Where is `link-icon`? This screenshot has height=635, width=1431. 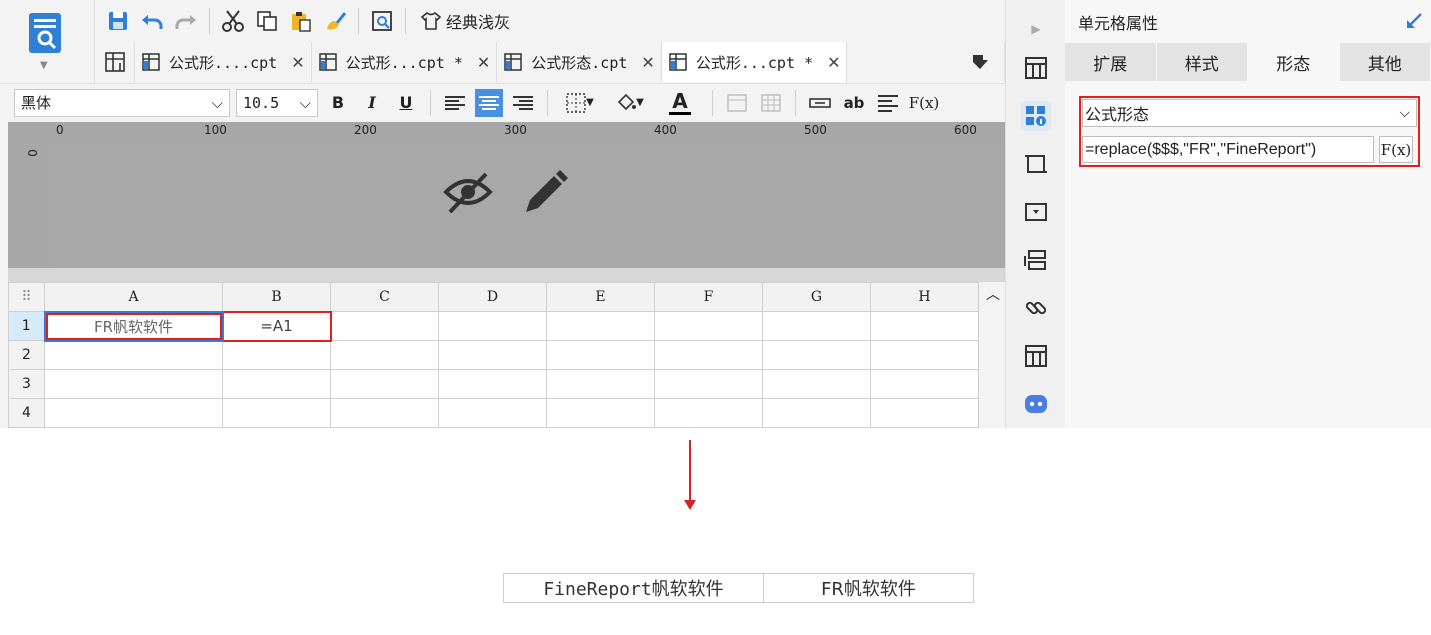
link-icon is located at coordinates (1036, 308).